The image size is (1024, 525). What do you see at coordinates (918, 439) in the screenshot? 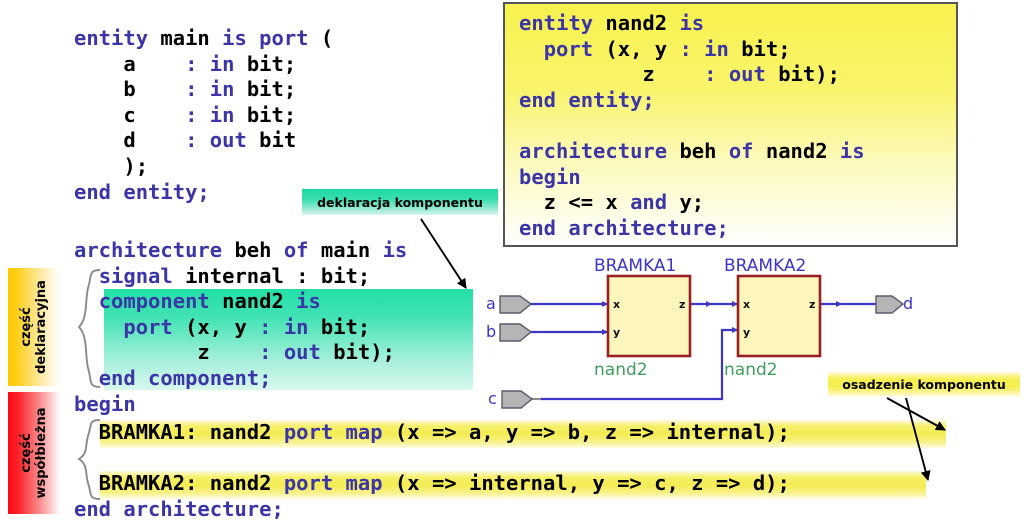
I see `arrow-instantiation-to-bramka2` at bounding box center [918, 439].